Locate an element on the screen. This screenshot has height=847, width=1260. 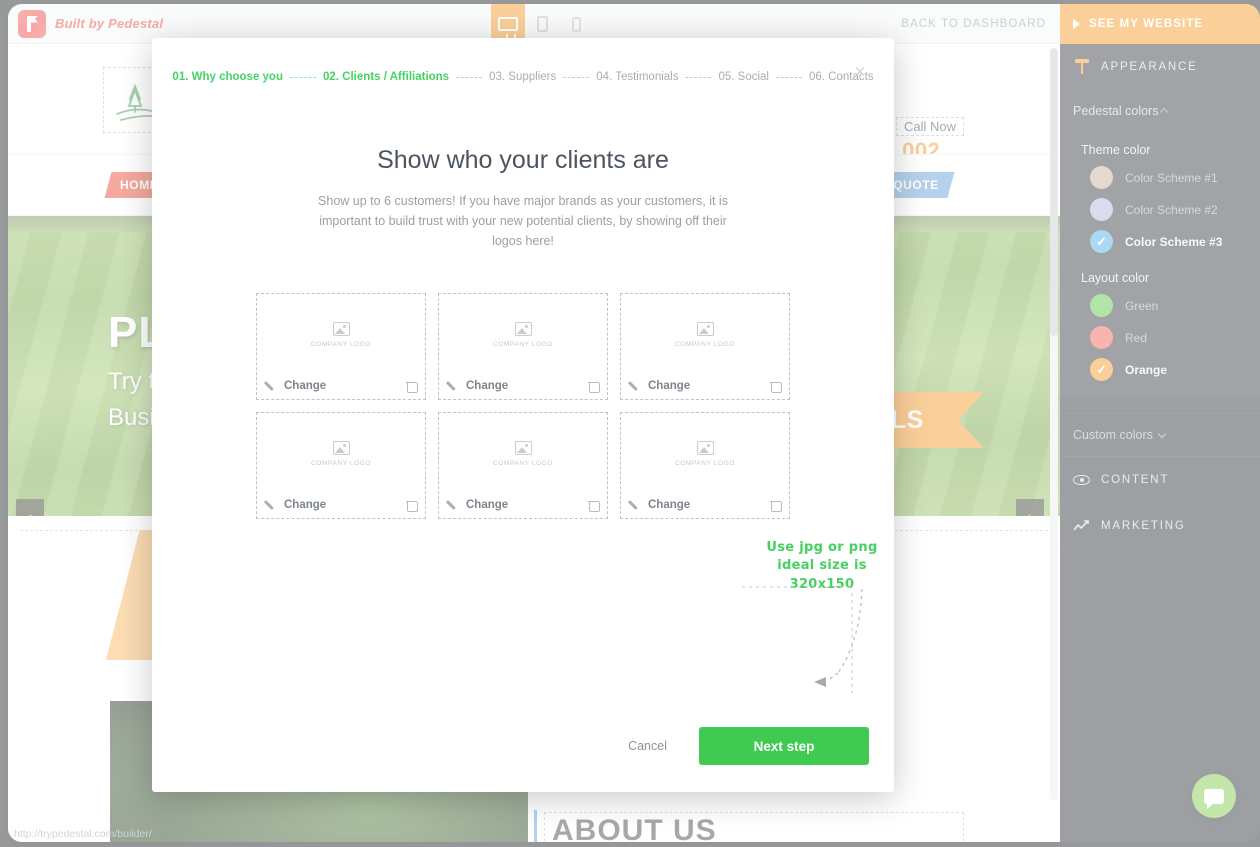
modal-footer: Cancel Next step is located at coordinates (523, 746).